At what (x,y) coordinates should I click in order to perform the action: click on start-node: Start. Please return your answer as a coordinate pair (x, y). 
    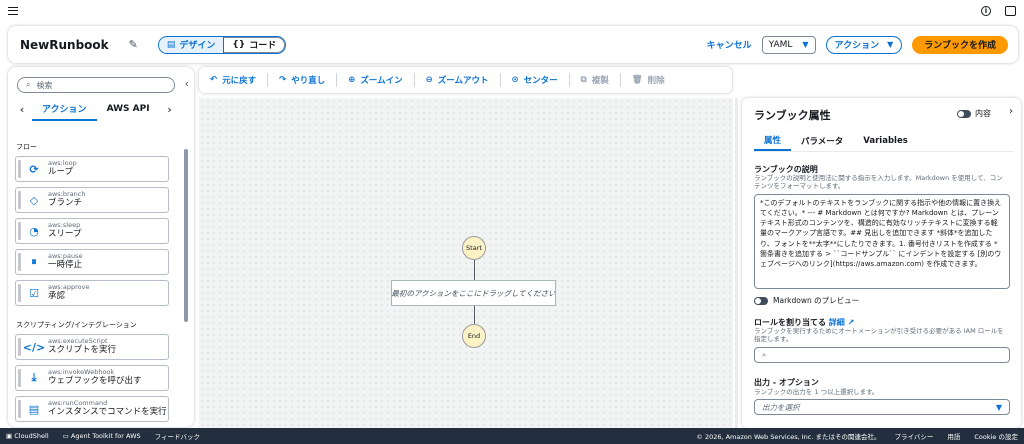
    Looking at the image, I should click on (474, 248).